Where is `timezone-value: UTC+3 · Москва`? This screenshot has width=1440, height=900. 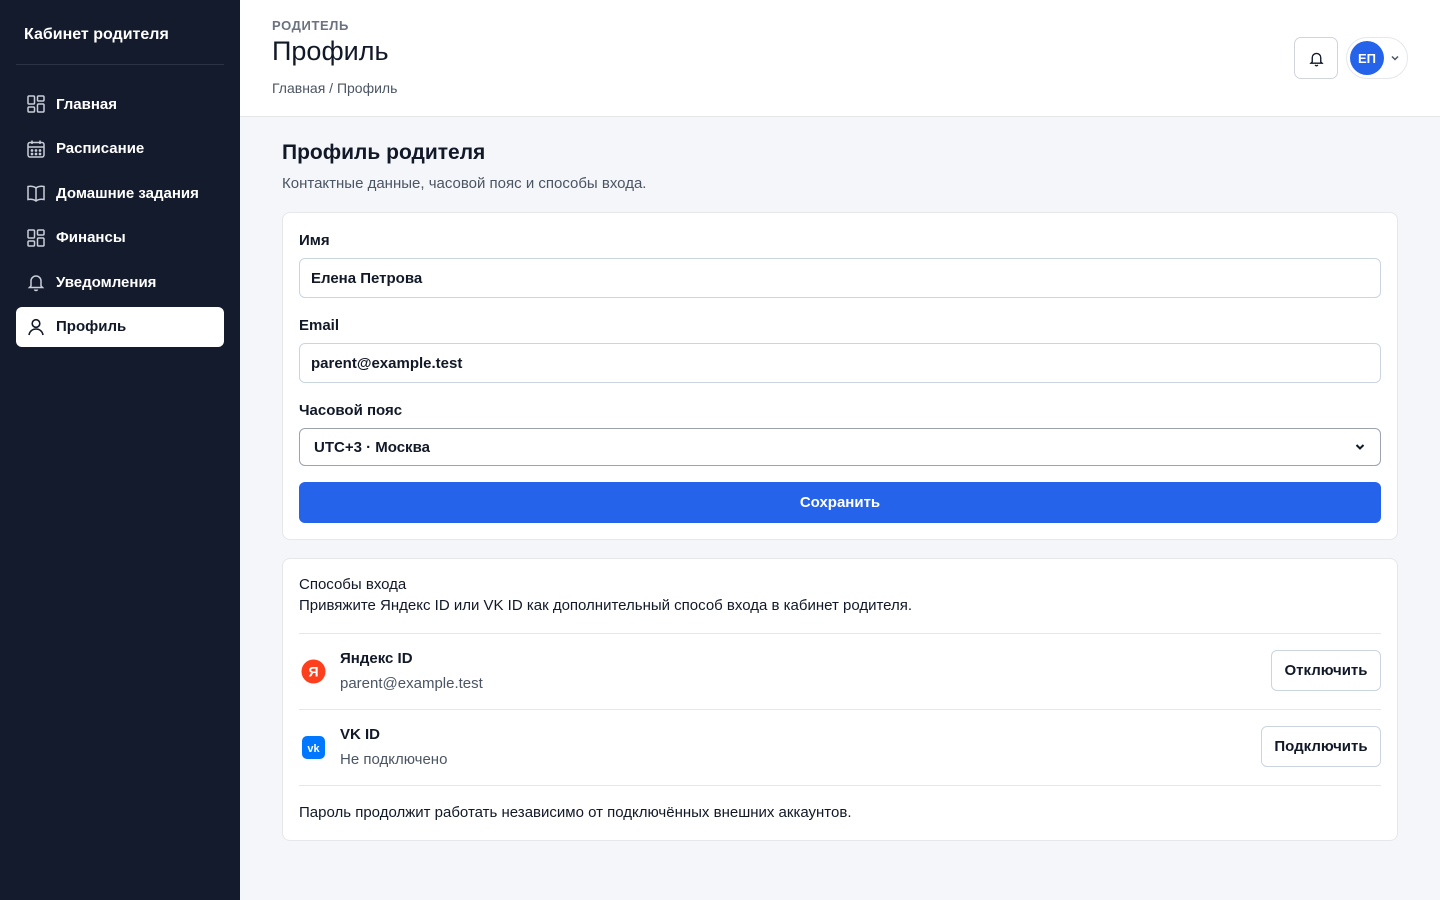 timezone-value: UTC+3 · Москва is located at coordinates (372, 447).